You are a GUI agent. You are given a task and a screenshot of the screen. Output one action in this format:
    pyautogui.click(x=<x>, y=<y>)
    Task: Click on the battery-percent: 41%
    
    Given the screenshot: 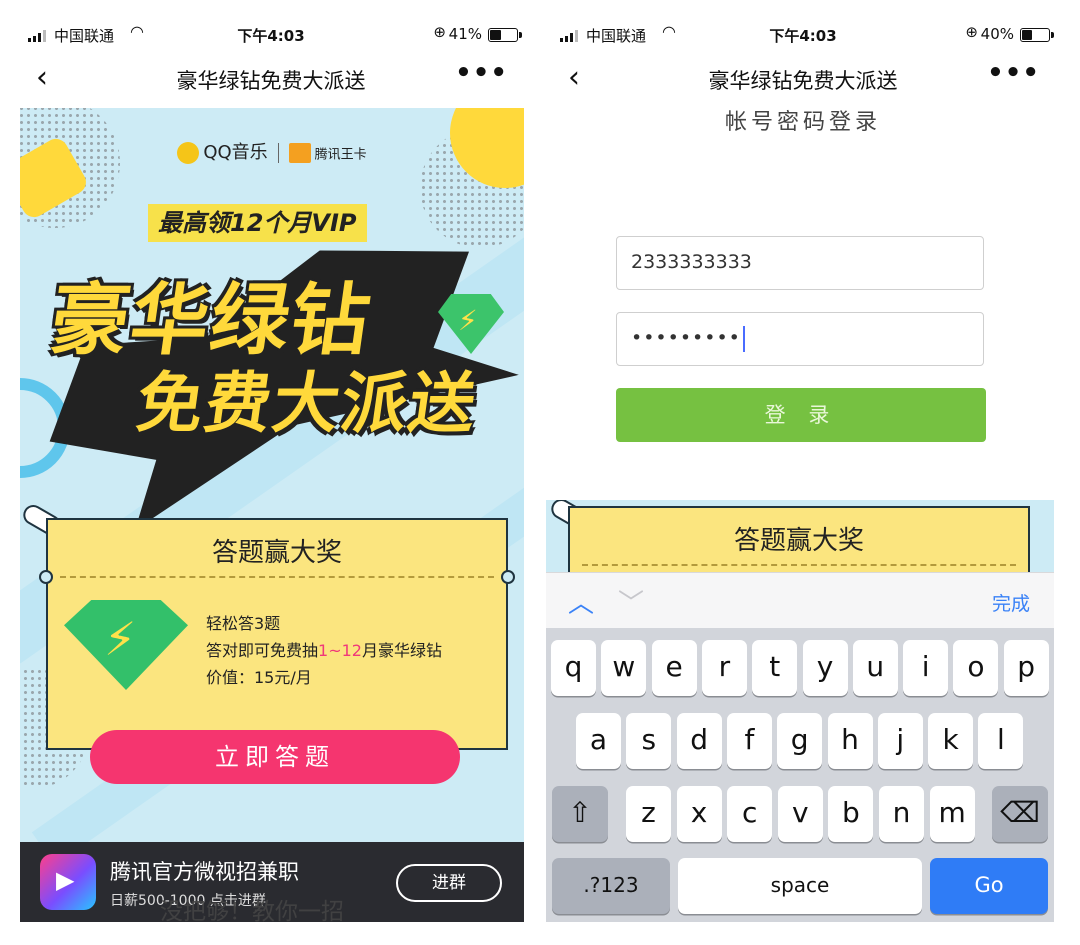 What is the action you would take?
    pyautogui.click(x=465, y=34)
    